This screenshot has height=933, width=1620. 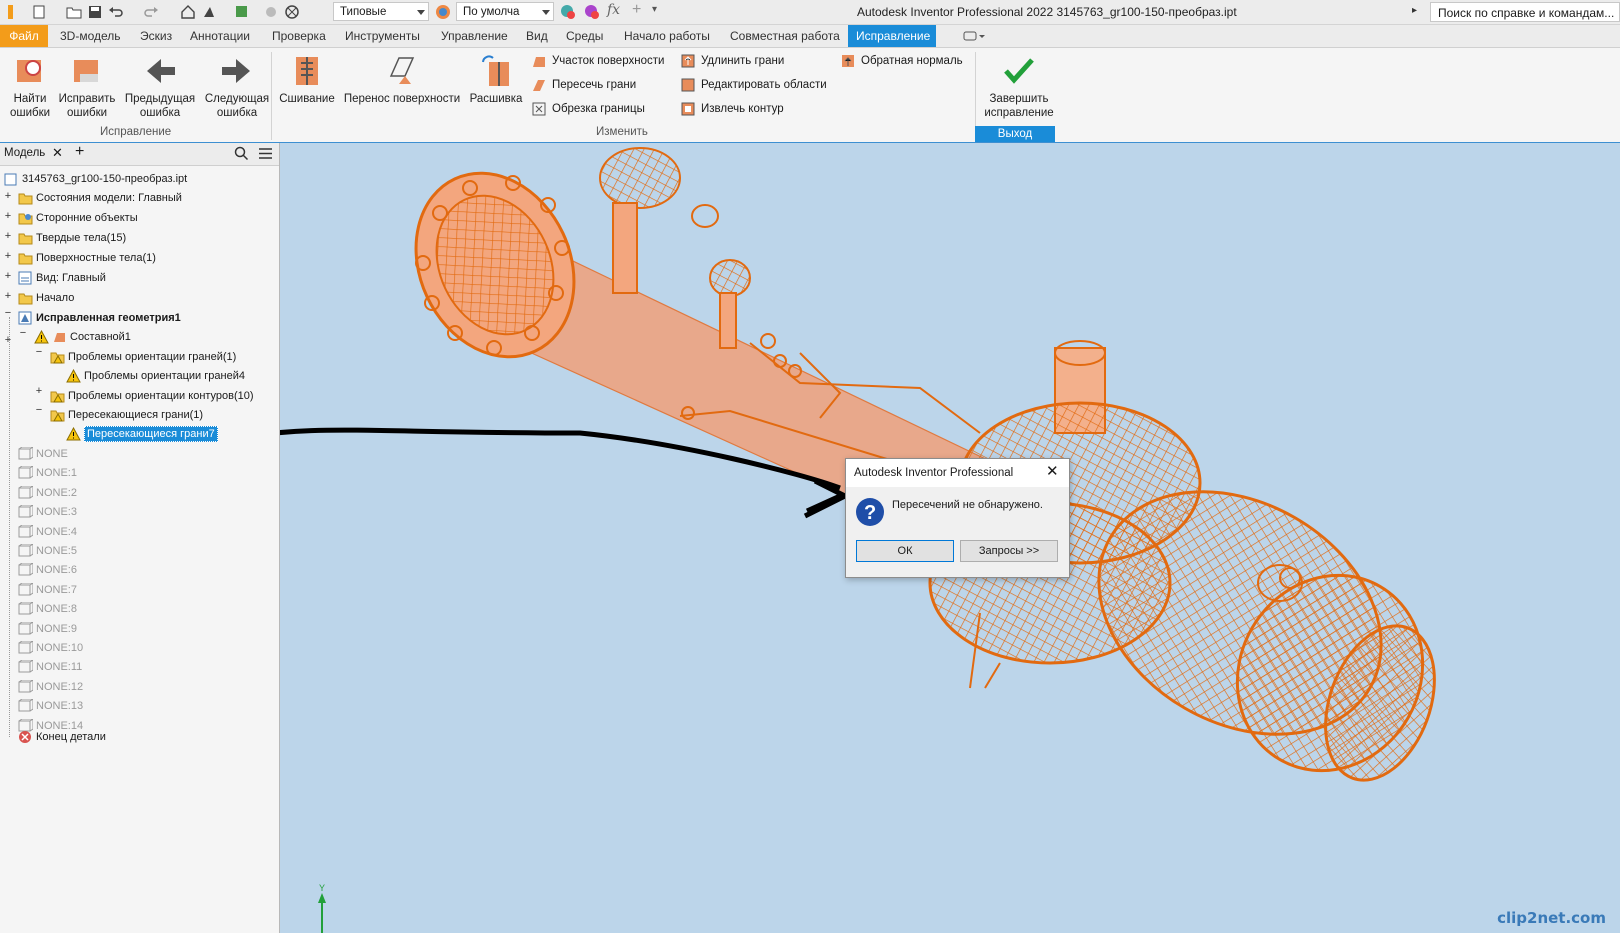 I want to click on queries-button: Запросы >>, so click(x=1009, y=551).